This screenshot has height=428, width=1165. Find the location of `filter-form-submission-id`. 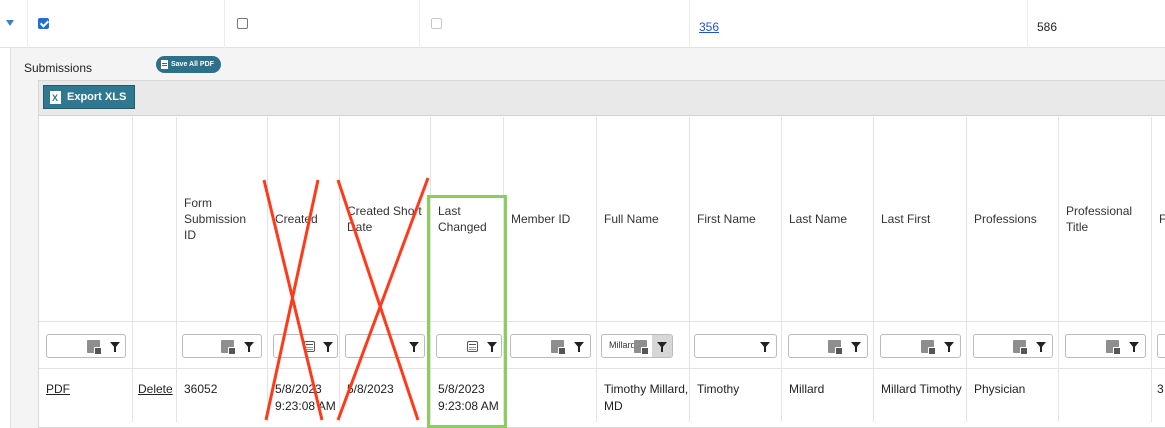

filter-form-submission-id is located at coordinates (222, 345).